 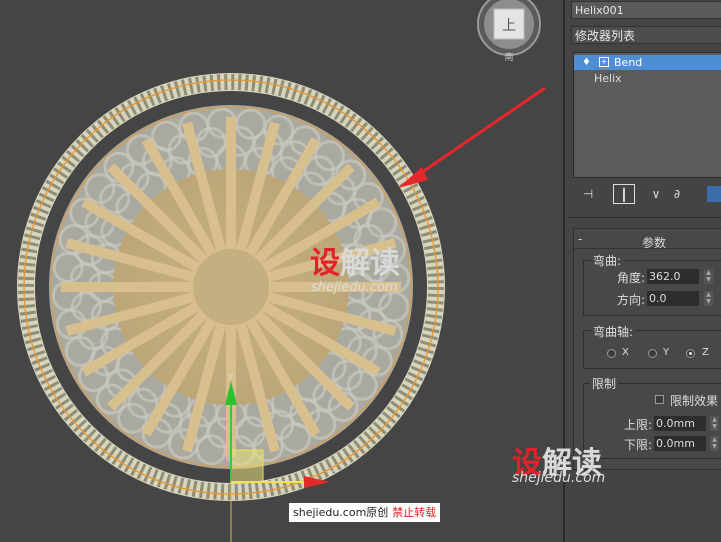 I want to click on axis-y-radio, so click(x=652, y=353).